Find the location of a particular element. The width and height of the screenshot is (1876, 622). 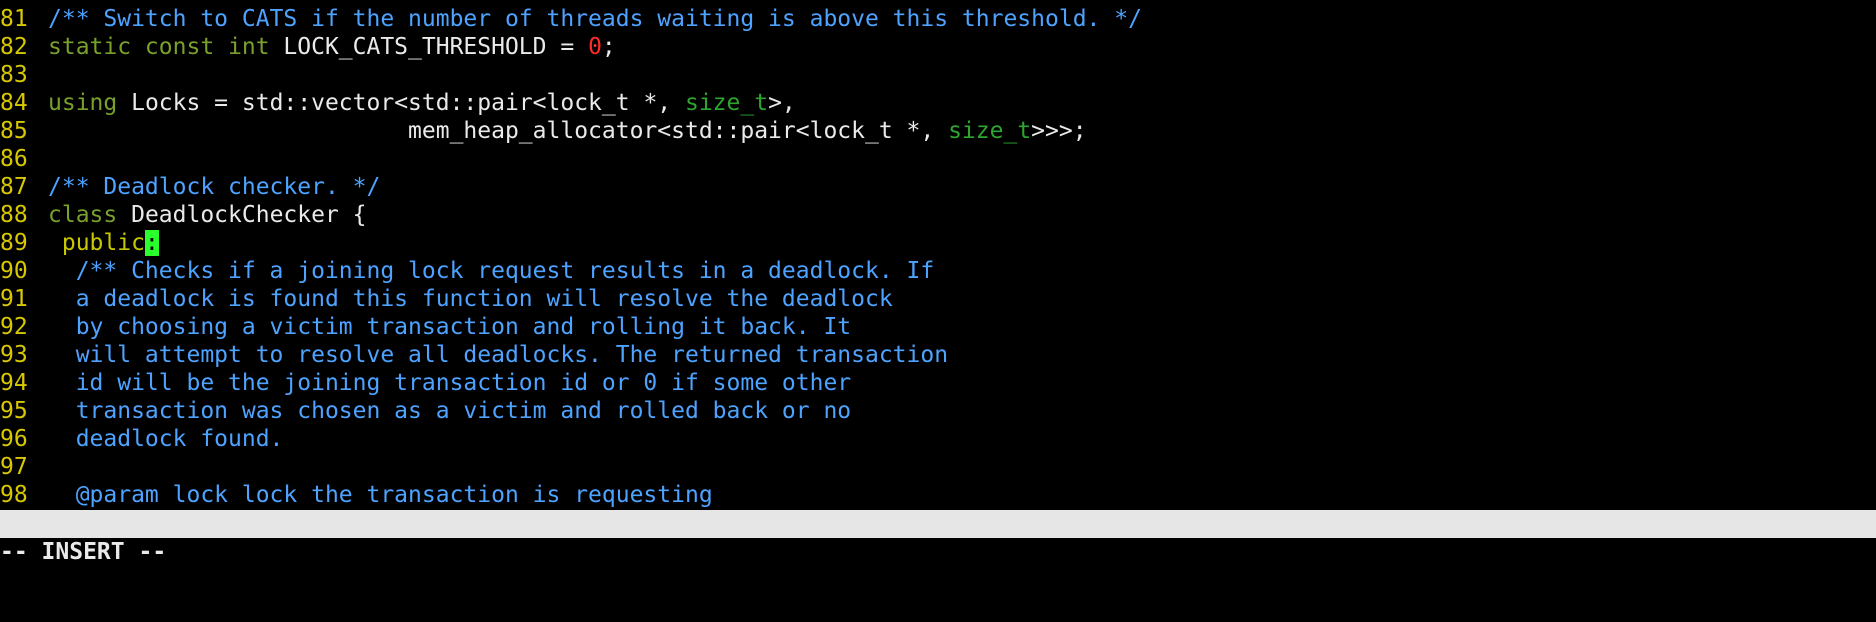

mode-indicator: -- INSERT -- is located at coordinates (83, 552).